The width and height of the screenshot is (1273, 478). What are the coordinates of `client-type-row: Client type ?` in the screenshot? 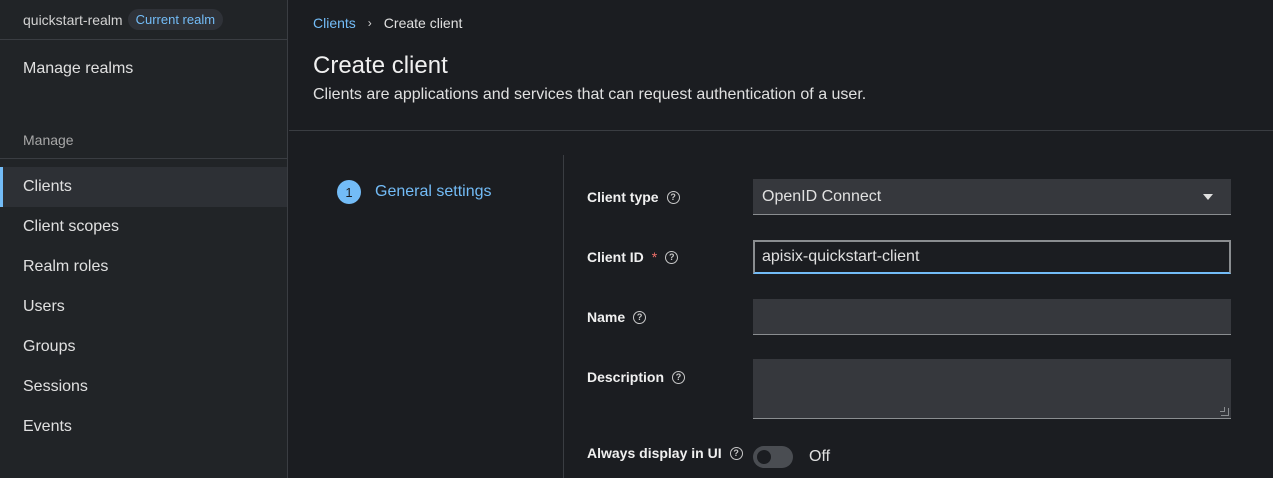 It's located at (633, 197).